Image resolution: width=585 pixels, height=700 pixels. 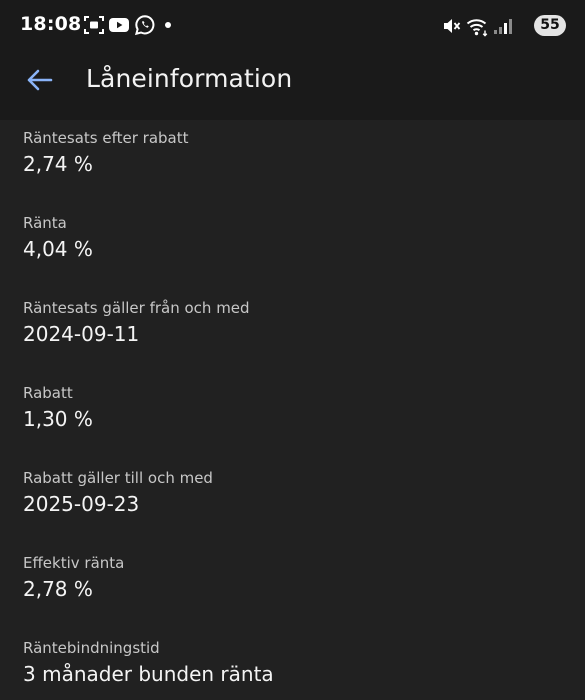 I want to click on wifi-icon, so click(x=477, y=28).